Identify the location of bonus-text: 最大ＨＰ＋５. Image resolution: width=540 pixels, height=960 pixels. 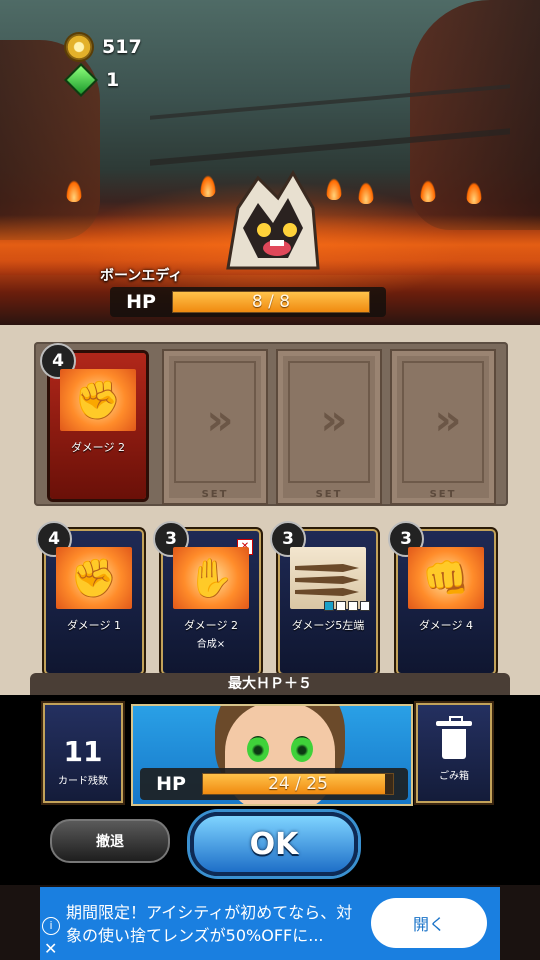
(270, 684).